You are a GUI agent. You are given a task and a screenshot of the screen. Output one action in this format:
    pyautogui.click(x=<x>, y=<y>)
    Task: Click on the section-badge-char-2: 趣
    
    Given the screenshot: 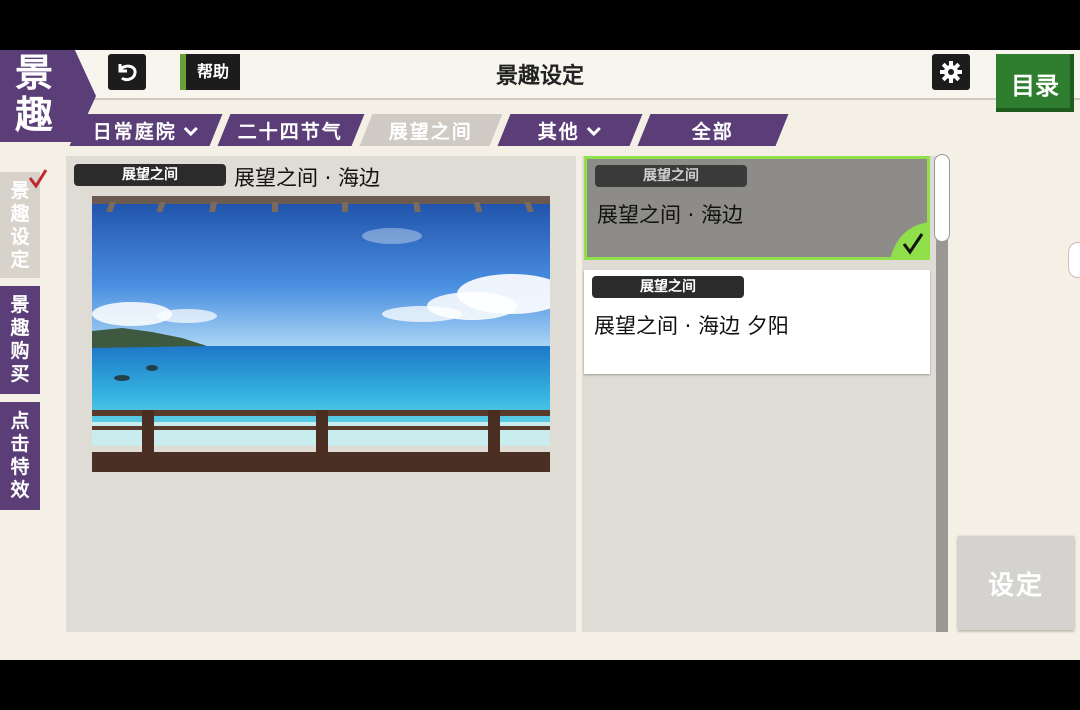 What is the action you would take?
    pyautogui.click(x=33, y=114)
    